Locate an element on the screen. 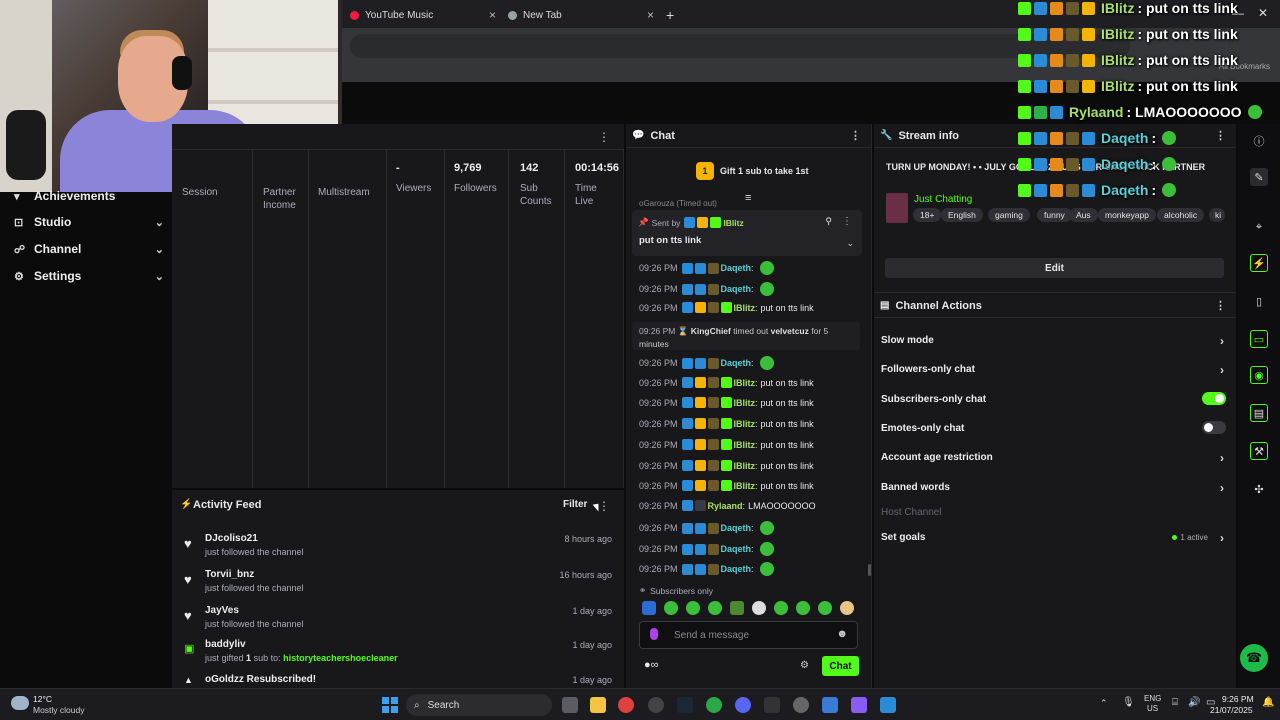 Image resolution: width=1280 pixels, height=720 pixels. taskbar-search: ⌕ Search is located at coordinates (479, 705).